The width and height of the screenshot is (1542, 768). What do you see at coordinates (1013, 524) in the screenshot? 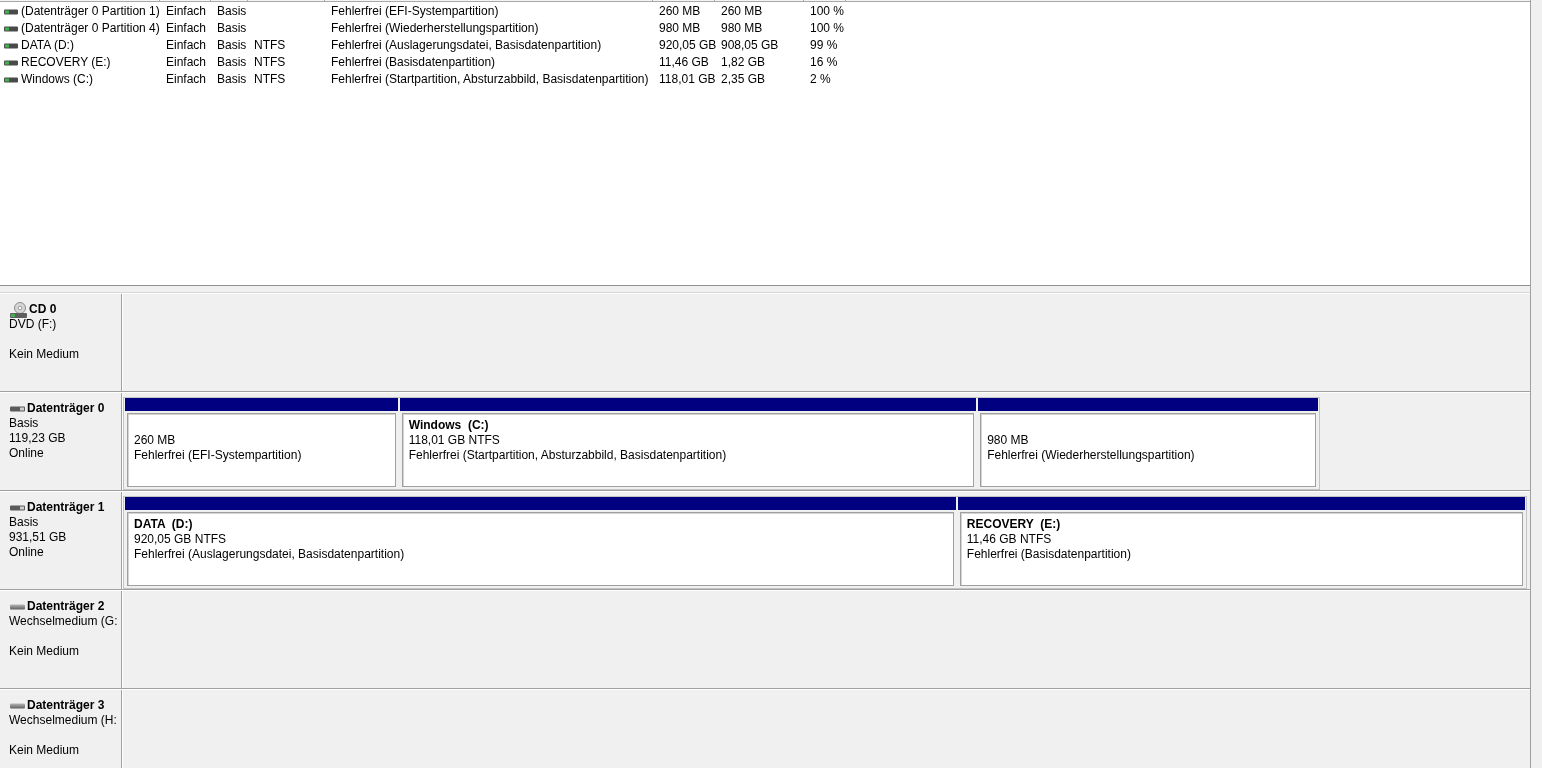
I see `partition-name: RECOVERY (E:)` at bounding box center [1013, 524].